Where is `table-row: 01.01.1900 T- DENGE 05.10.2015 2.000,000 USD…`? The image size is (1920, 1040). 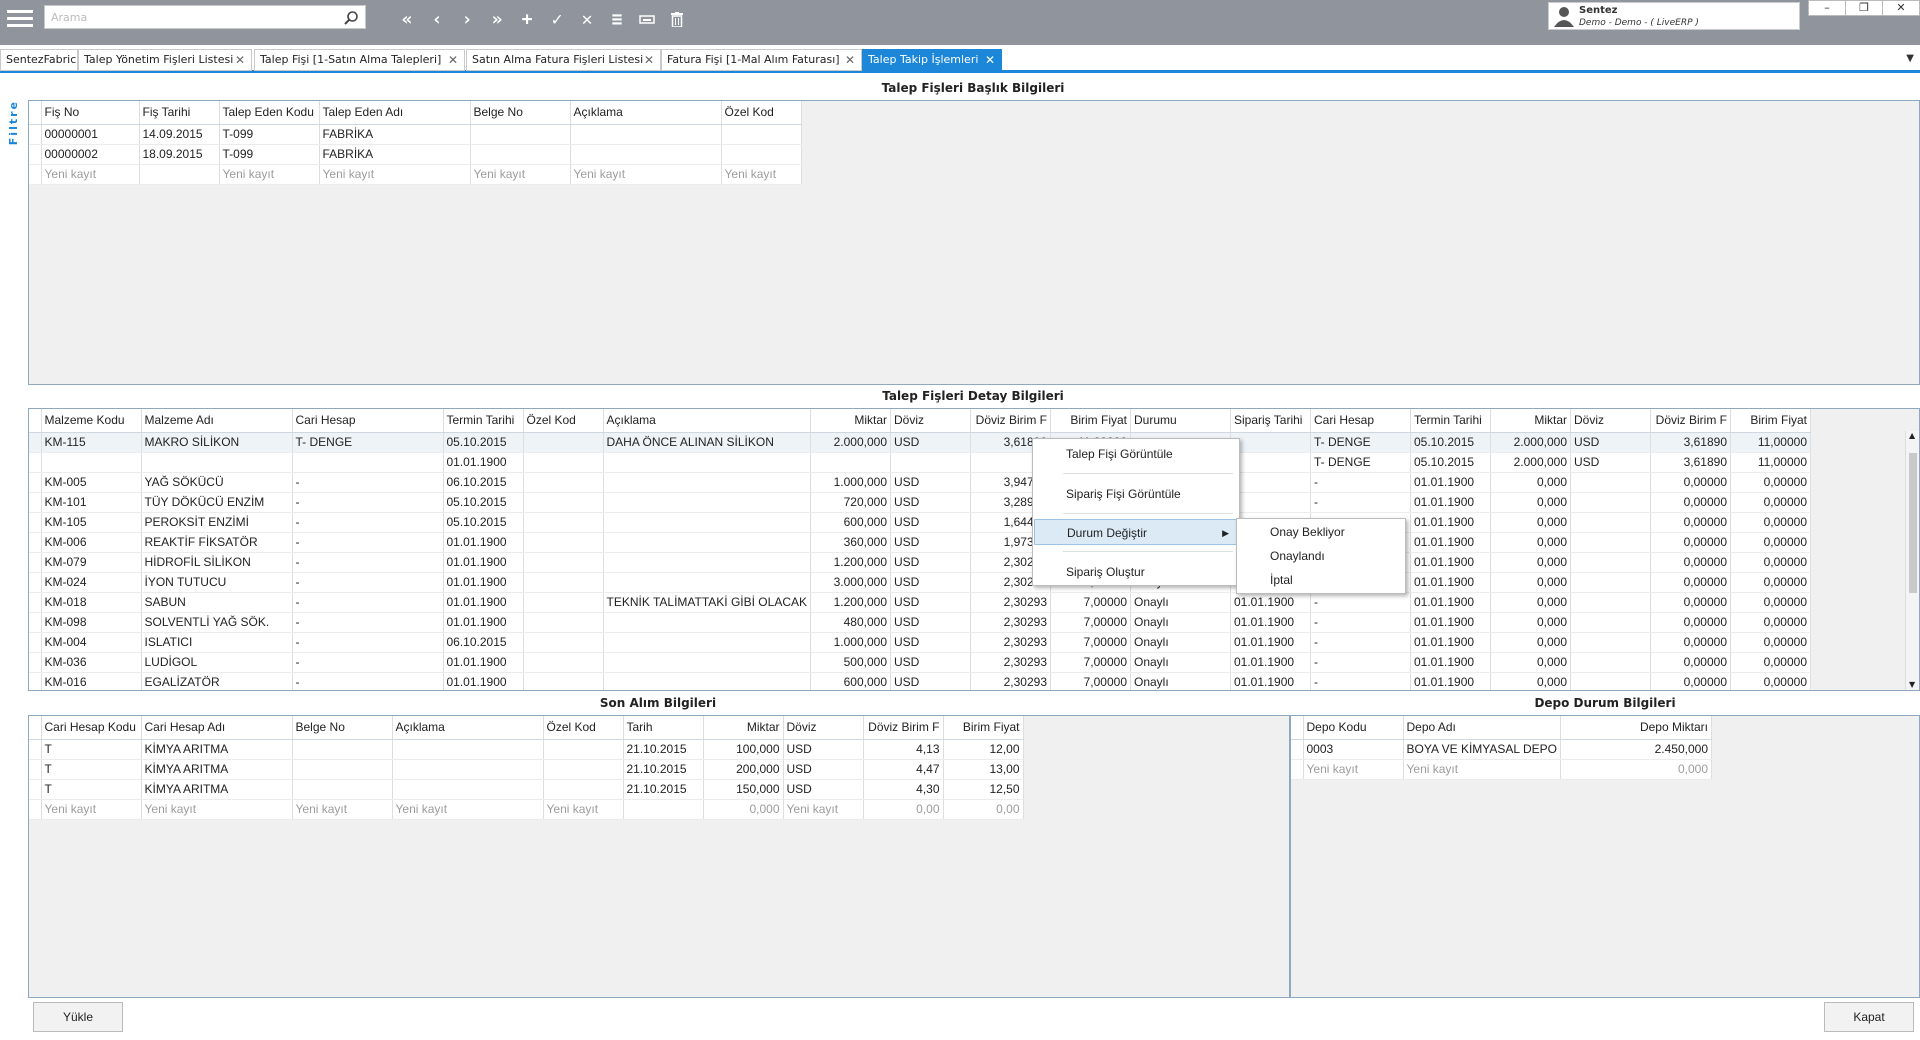 table-row: 01.01.1900 T- DENGE 05.10.2015 2.000,000 USD… is located at coordinates (920, 462).